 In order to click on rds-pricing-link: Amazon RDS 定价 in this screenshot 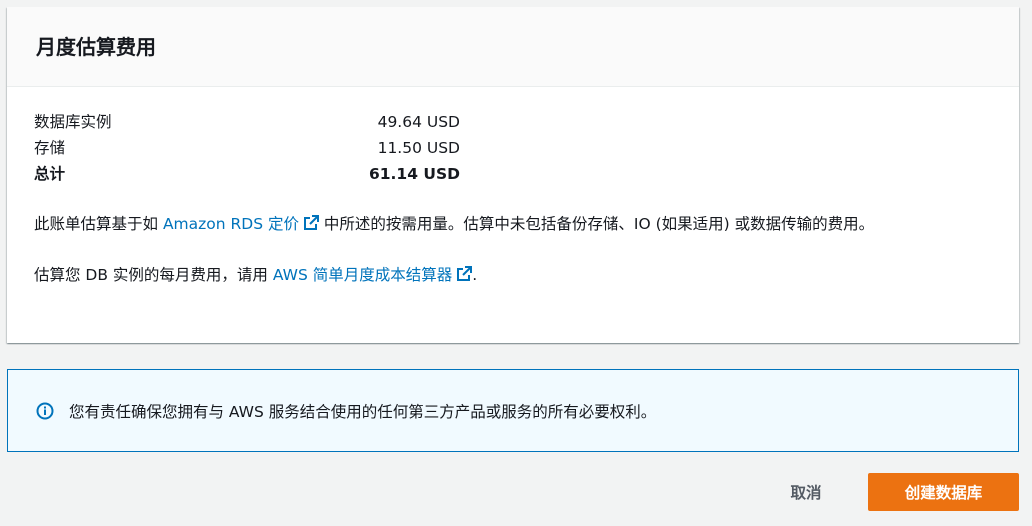, I will do `click(241, 224)`.